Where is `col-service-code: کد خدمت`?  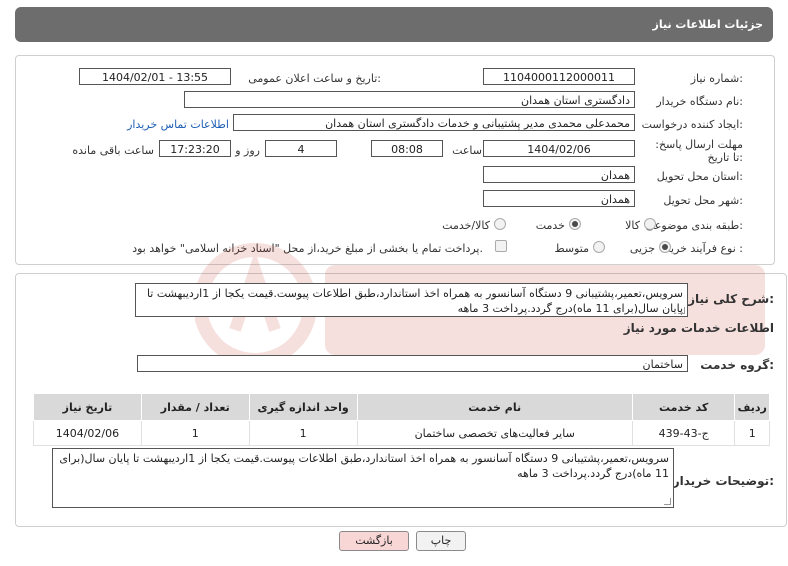
col-service-code: کد خدمت is located at coordinates (683, 407).